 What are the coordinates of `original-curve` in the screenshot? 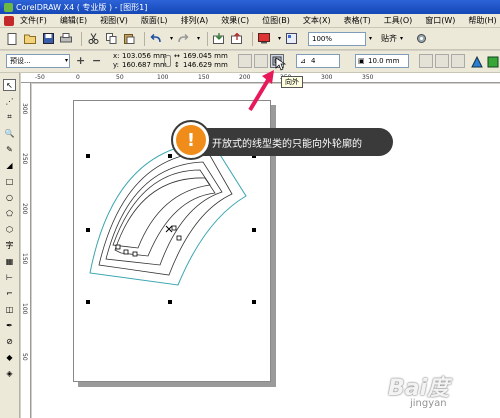 It's located at (161, 209).